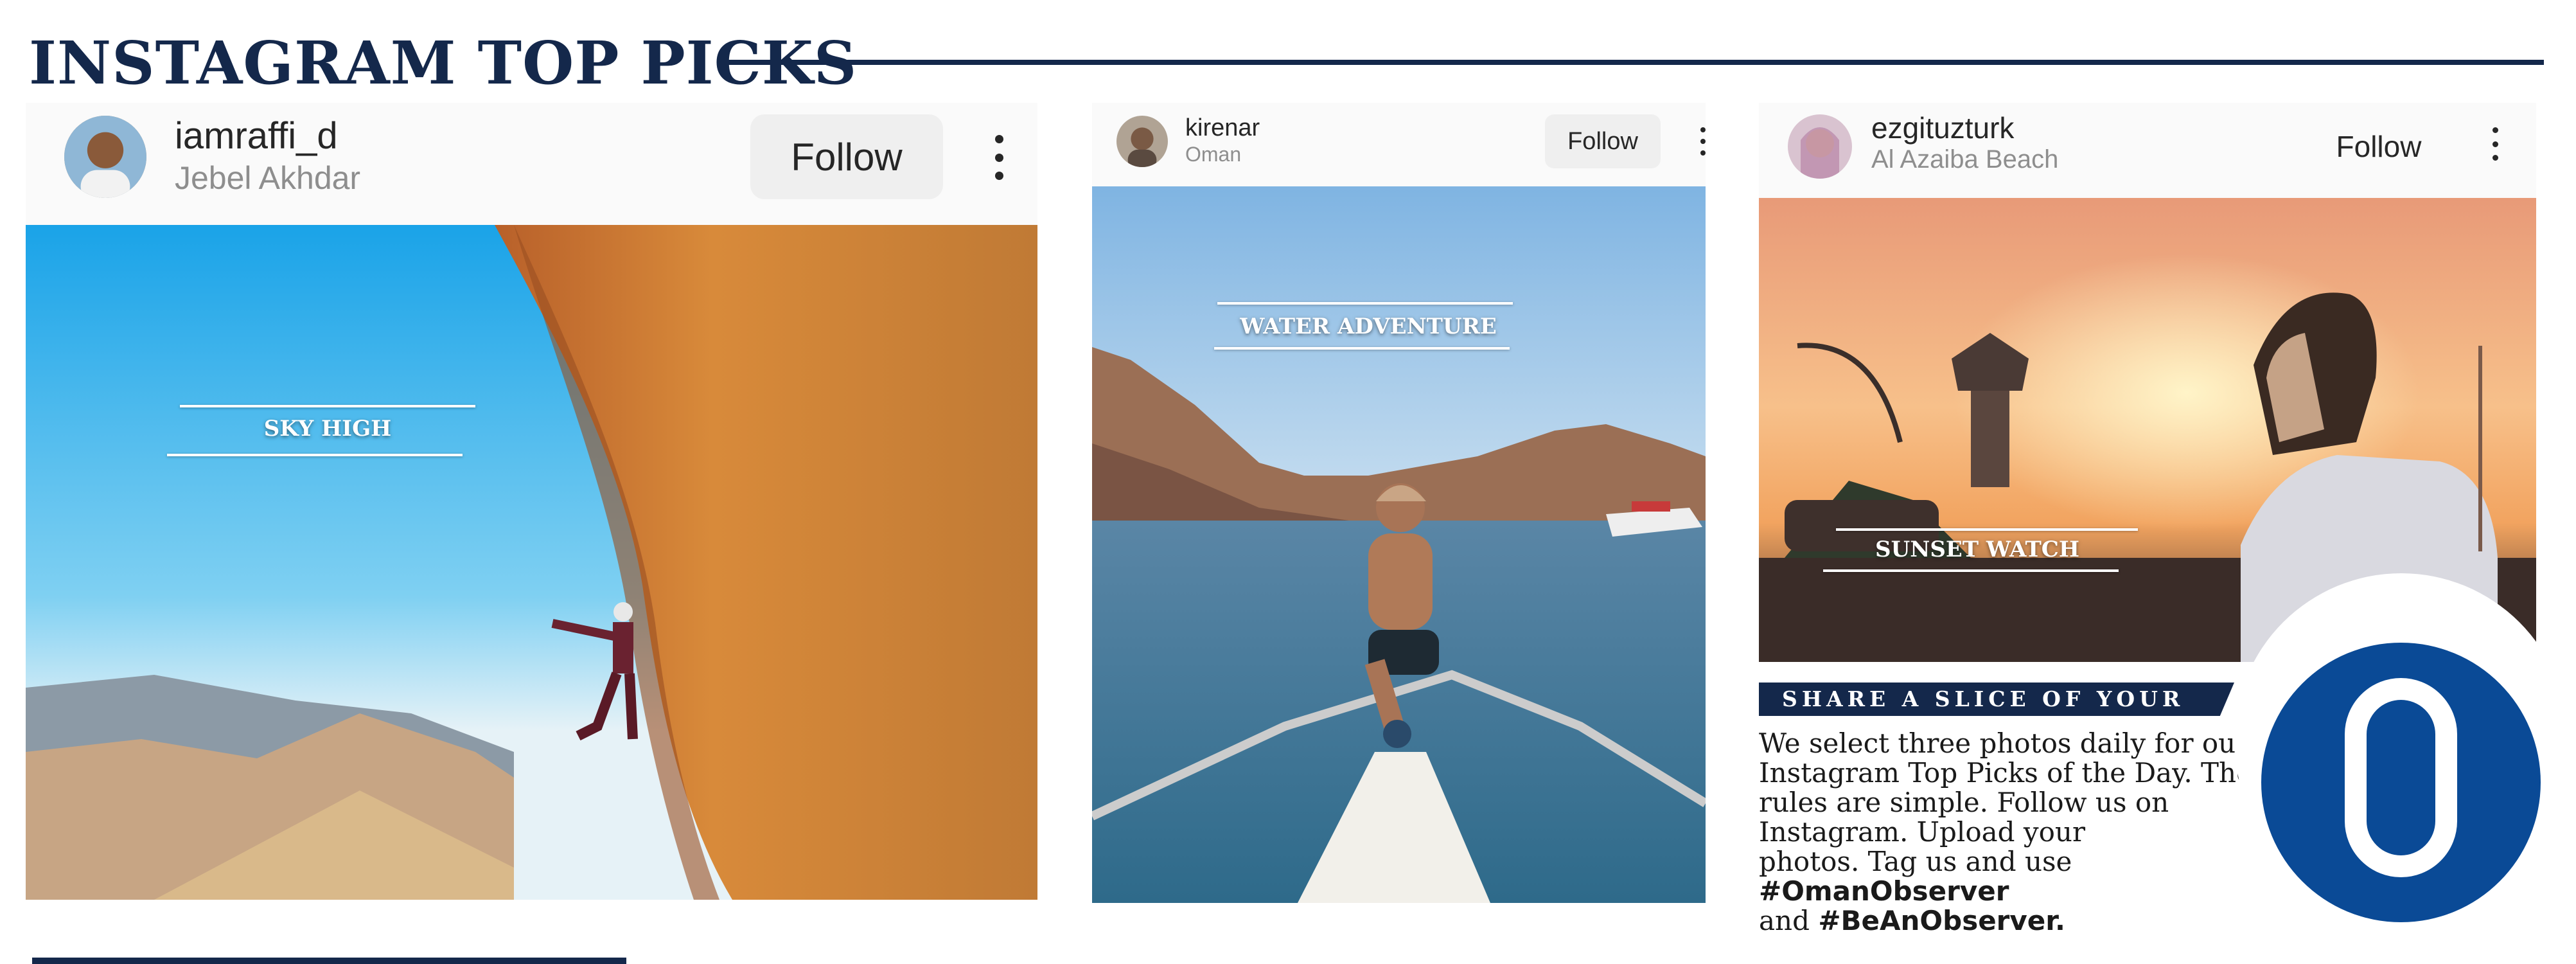 The height and width of the screenshot is (964, 2576). What do you see at coordinates (2059, 921) in the screenshot?
I see `promo-period: .` at bounding box center [2059, 921].